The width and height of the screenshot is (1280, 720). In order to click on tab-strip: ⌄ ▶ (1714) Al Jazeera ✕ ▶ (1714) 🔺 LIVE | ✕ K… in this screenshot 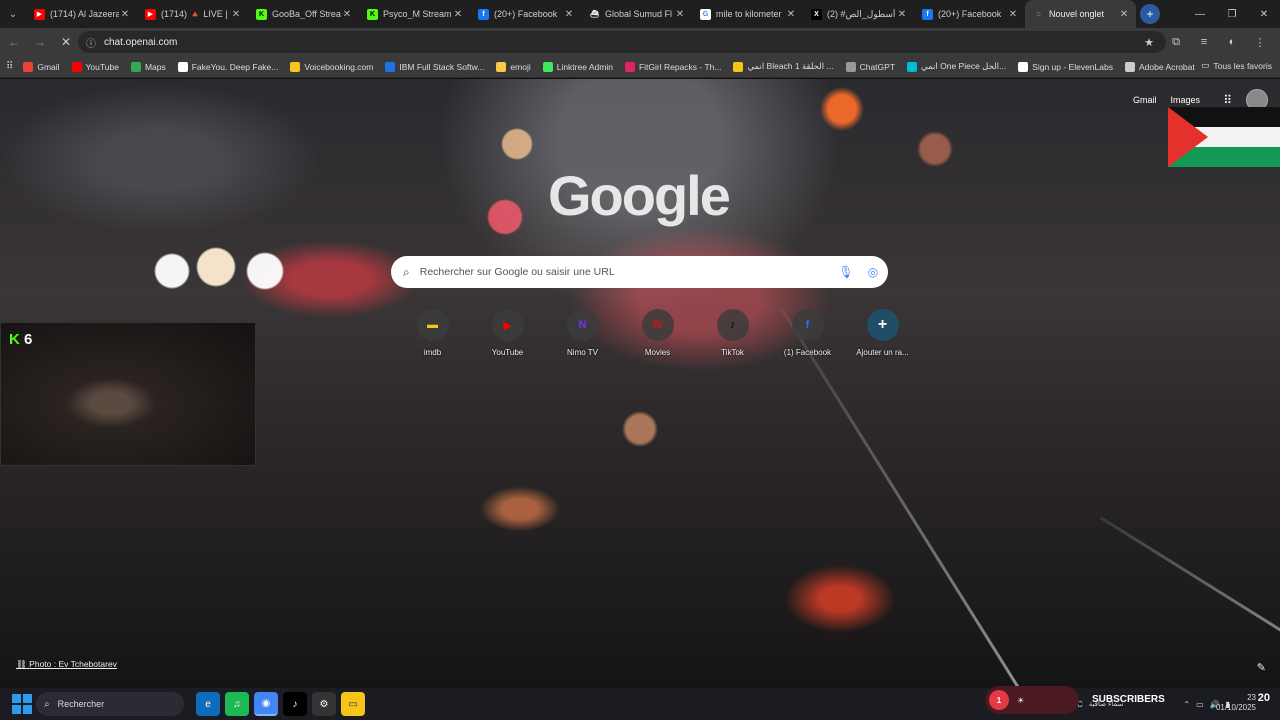, I will do `click(640, 14)`.